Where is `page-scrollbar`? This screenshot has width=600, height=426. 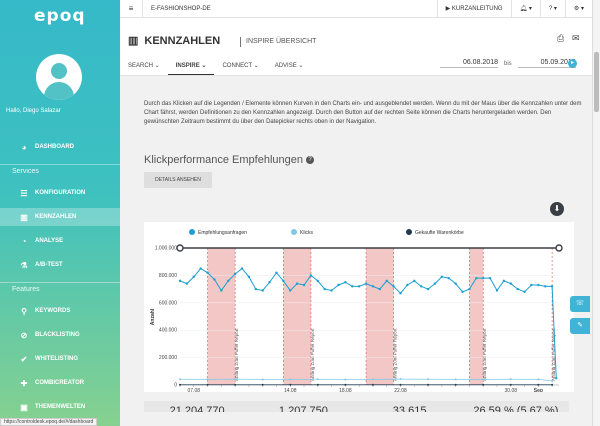 page-scrollbar is located at coordinates (596, 213).